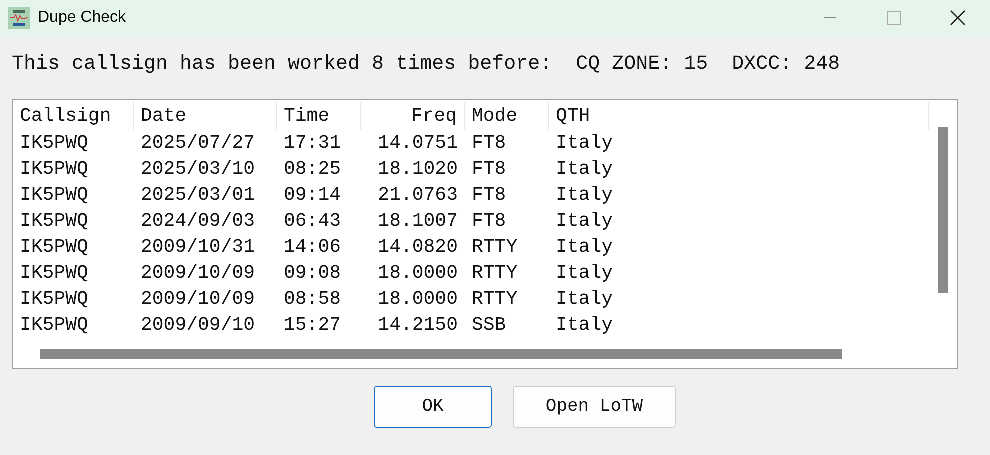  I want to click on app-logo-icon, so click(19, 18).